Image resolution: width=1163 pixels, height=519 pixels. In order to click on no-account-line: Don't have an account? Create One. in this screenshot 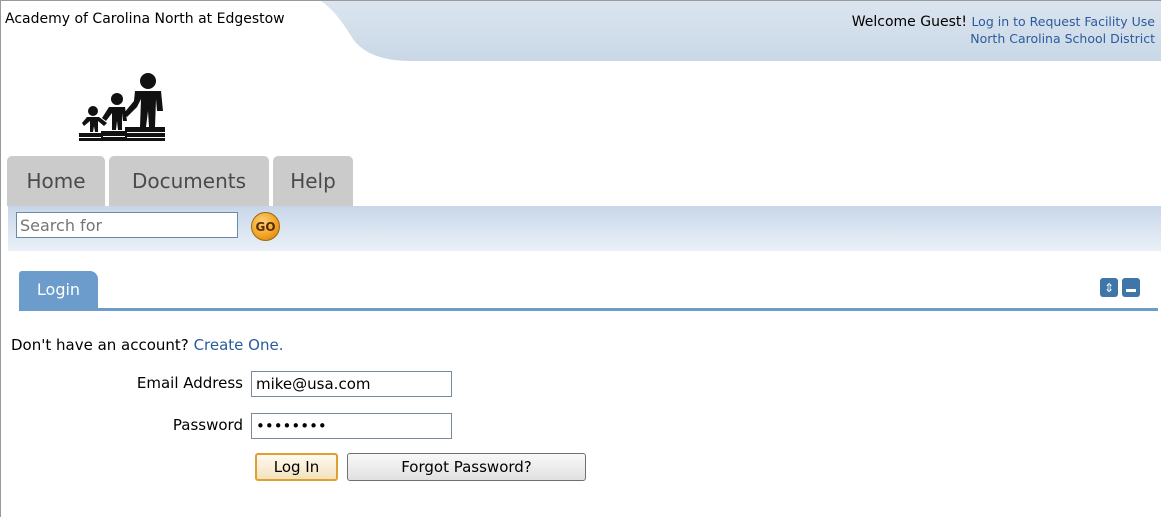, I will do `click(147, 345)`.